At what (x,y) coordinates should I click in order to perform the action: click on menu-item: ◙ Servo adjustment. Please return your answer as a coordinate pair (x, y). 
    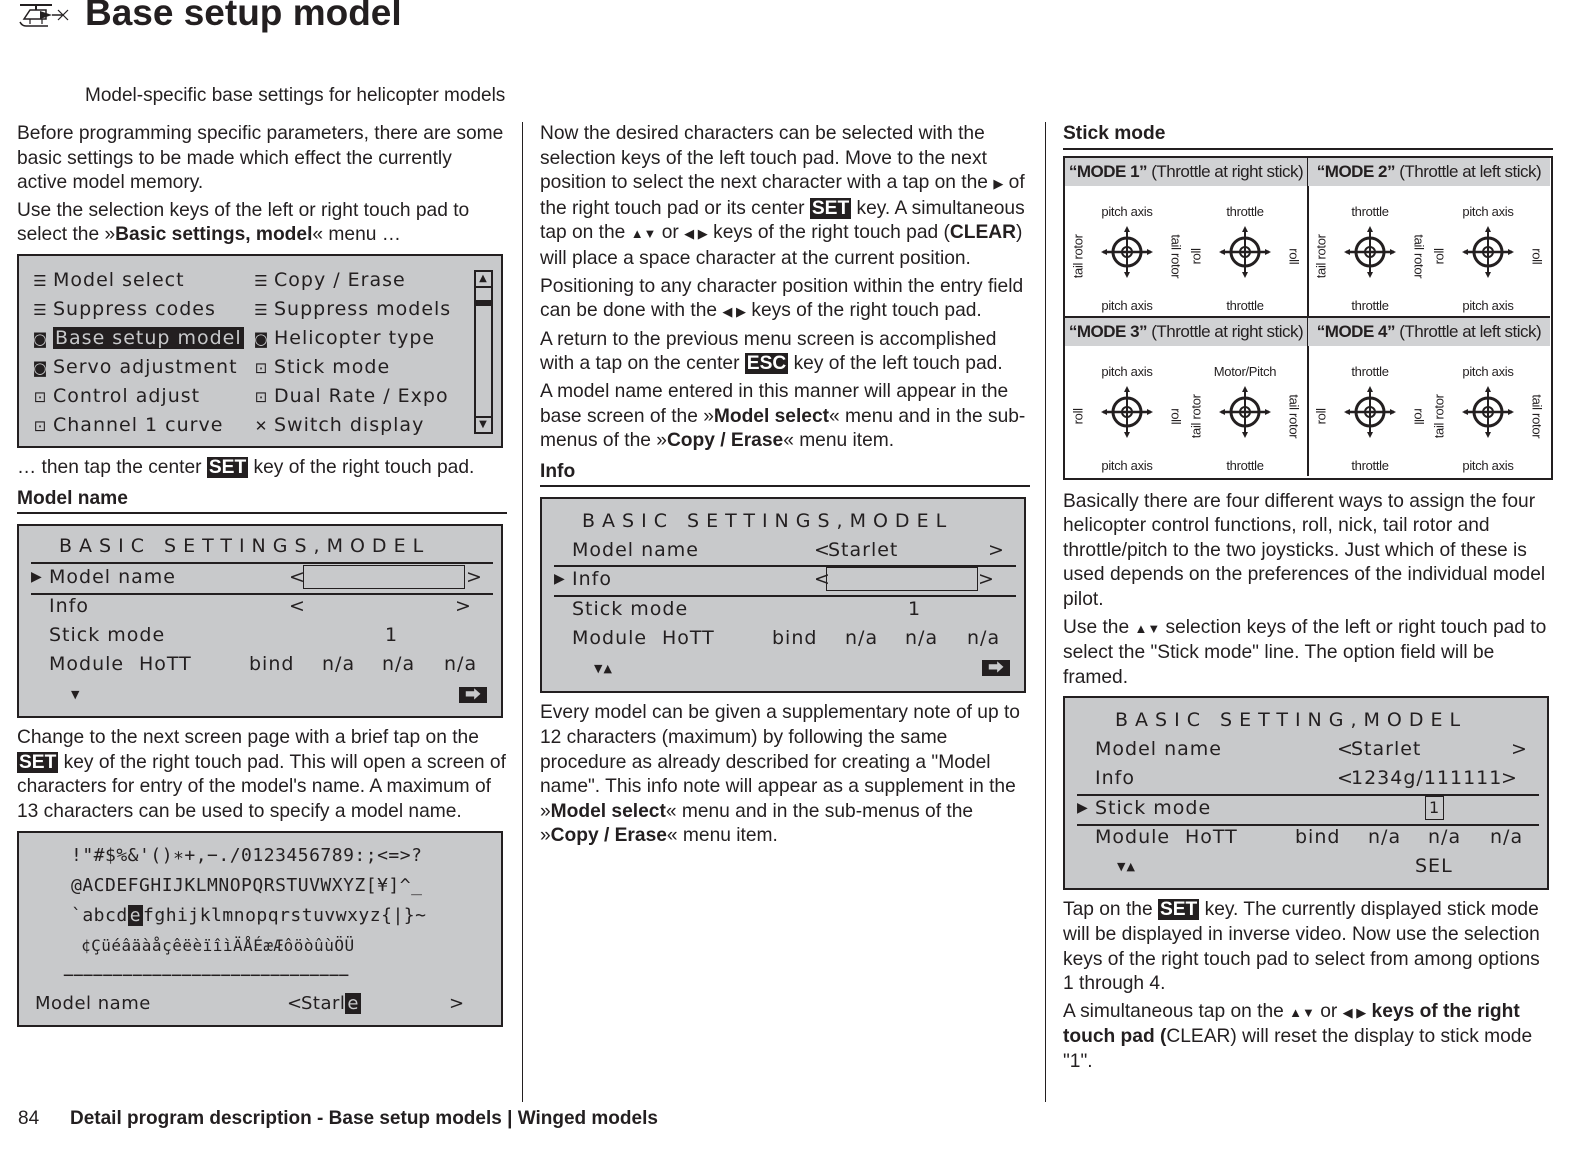
    Looking at the image, I should click on (137, 367).